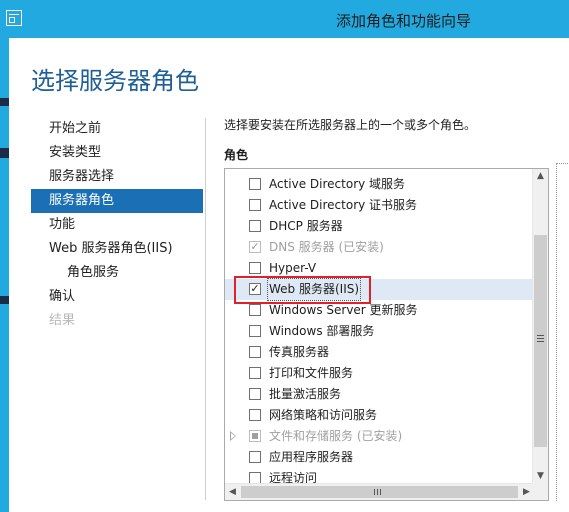 This screenshot has height=512, width=569. I want to click on nav-item-installation-type: 安装类型, so click(117, 153).